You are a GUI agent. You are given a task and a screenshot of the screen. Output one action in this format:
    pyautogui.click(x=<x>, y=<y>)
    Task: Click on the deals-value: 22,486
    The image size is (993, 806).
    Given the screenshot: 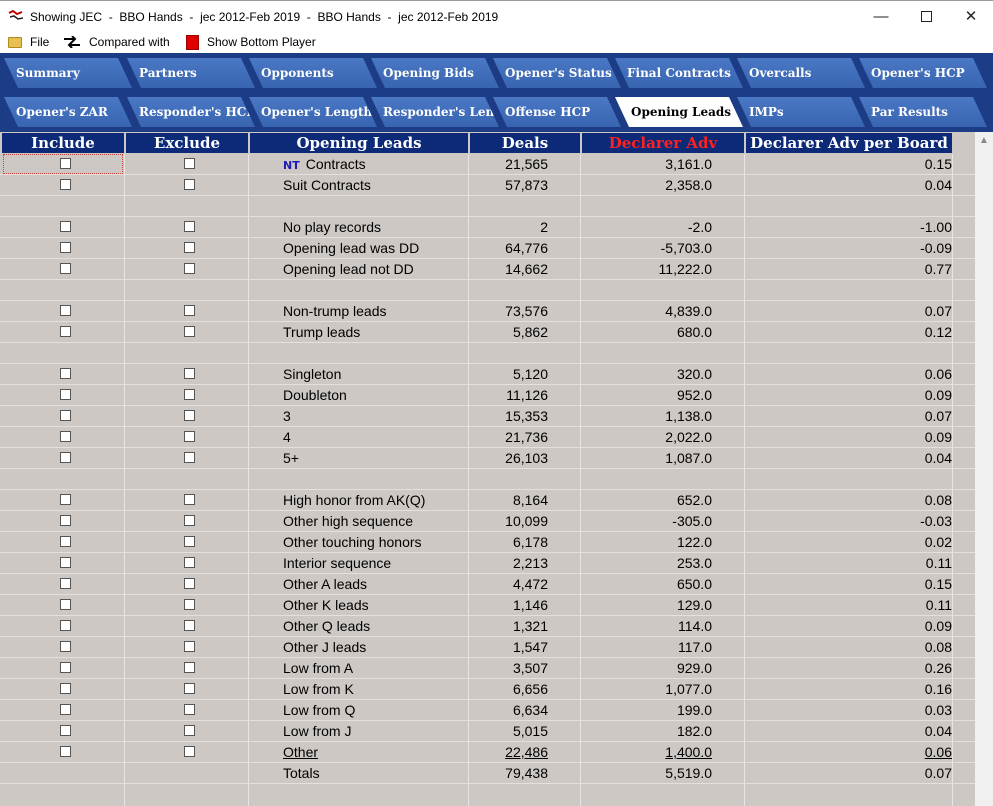 What is the action you would take?
    pyautogui.click(x=509, y=752)
    